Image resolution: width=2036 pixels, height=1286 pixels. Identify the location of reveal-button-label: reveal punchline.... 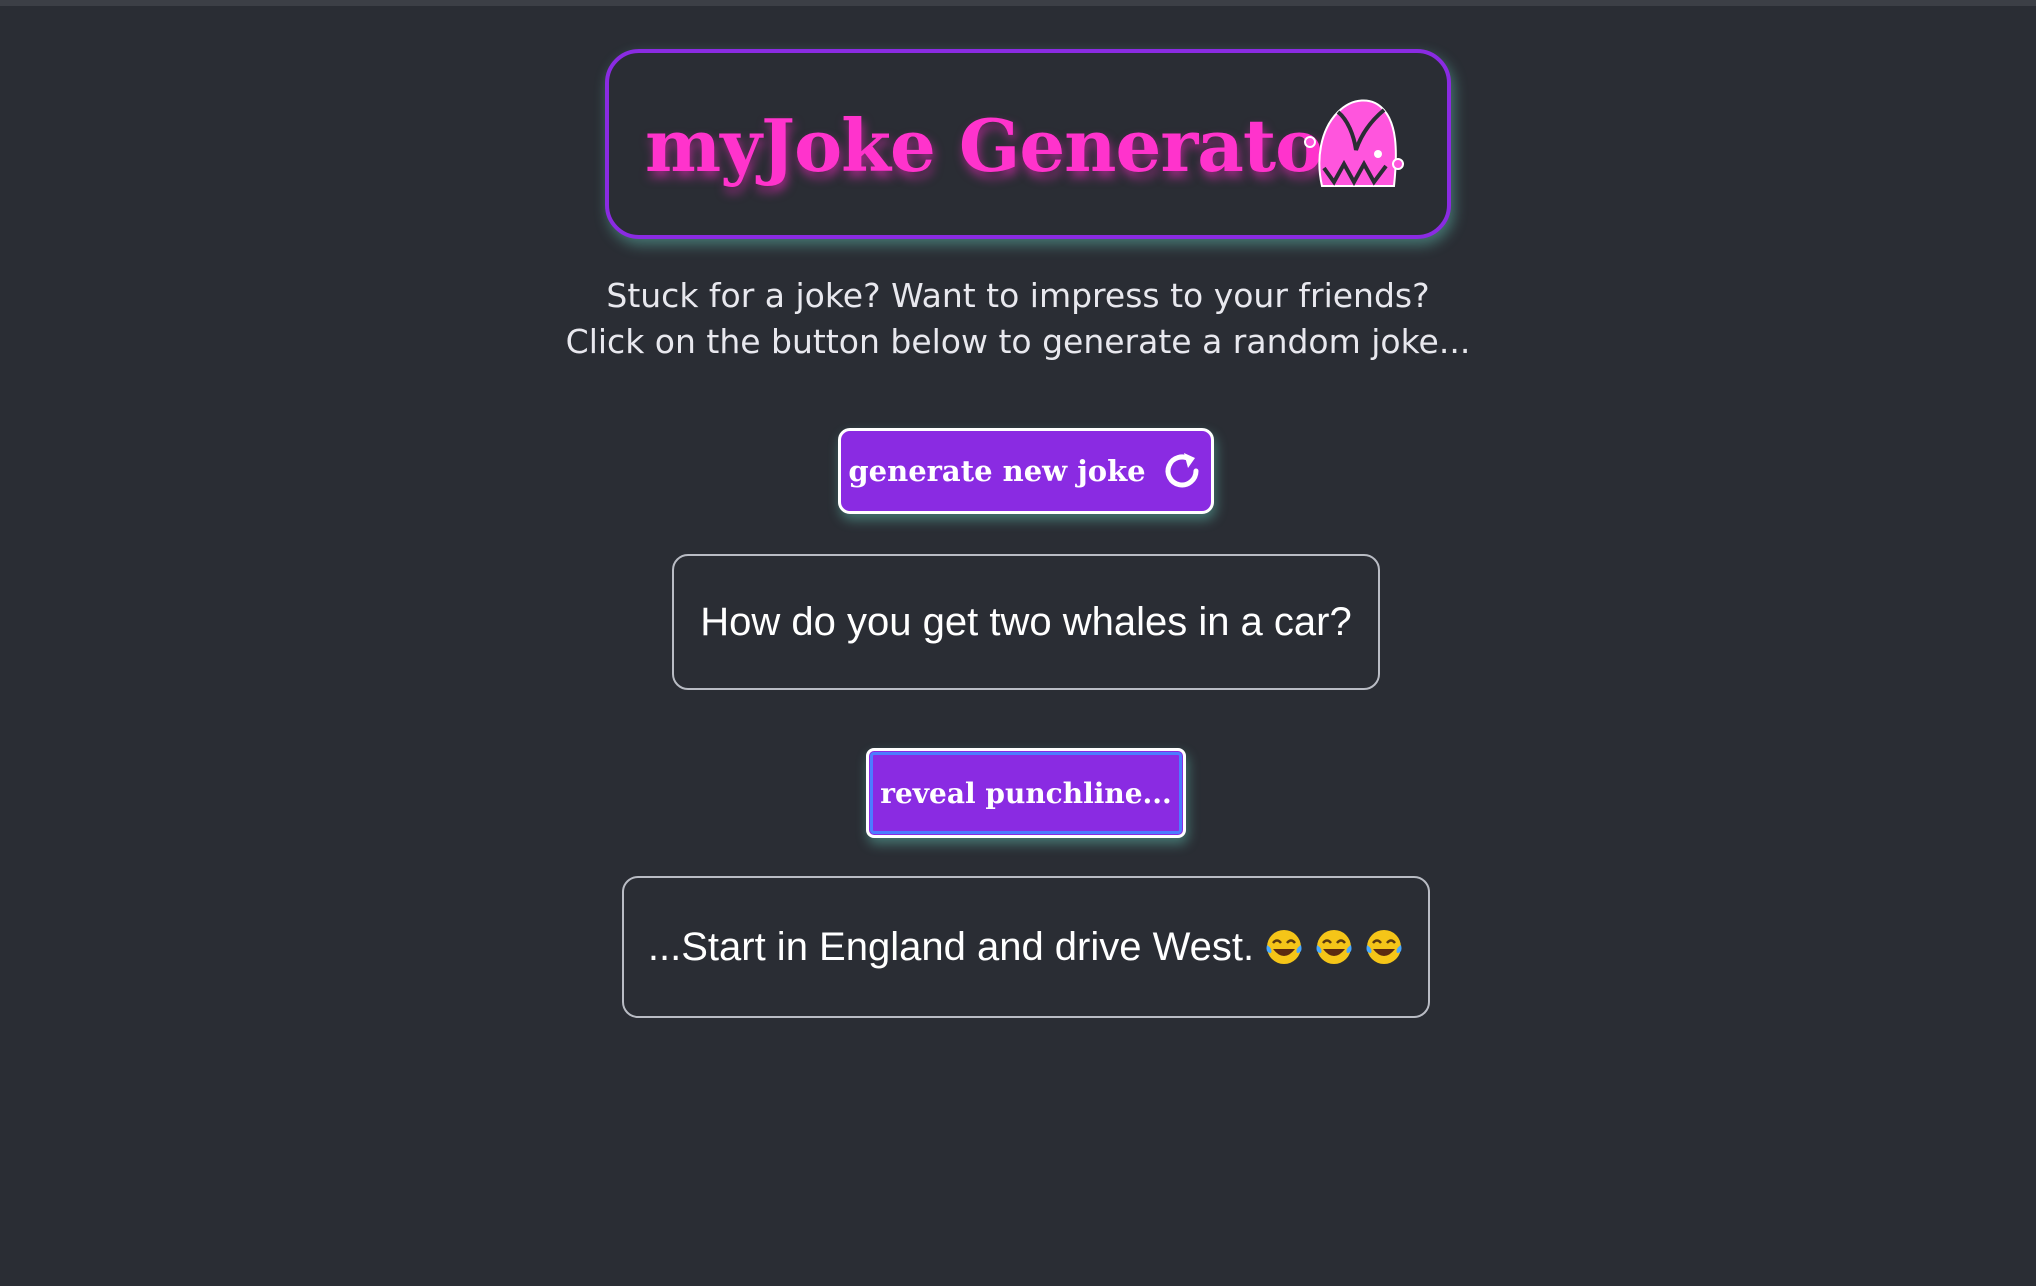
(1026, 793).